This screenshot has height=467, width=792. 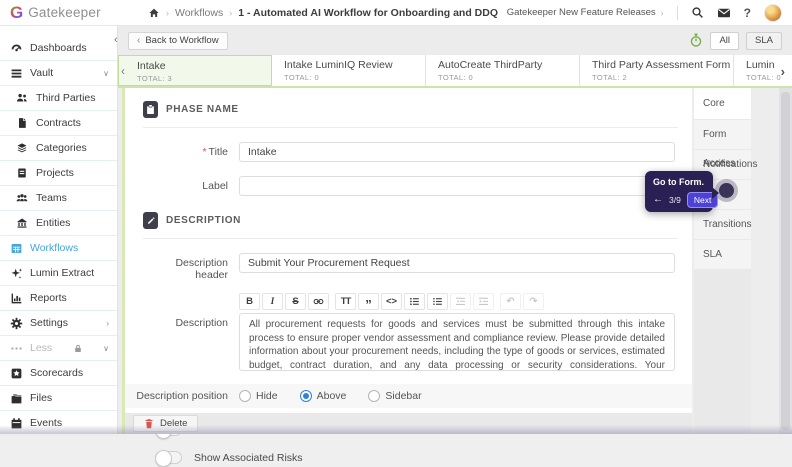 What do you see at coordinates (58, 148) in the screenshot?
I see `sidebar-item-categories: Categories` at bounding box center [58, 148].